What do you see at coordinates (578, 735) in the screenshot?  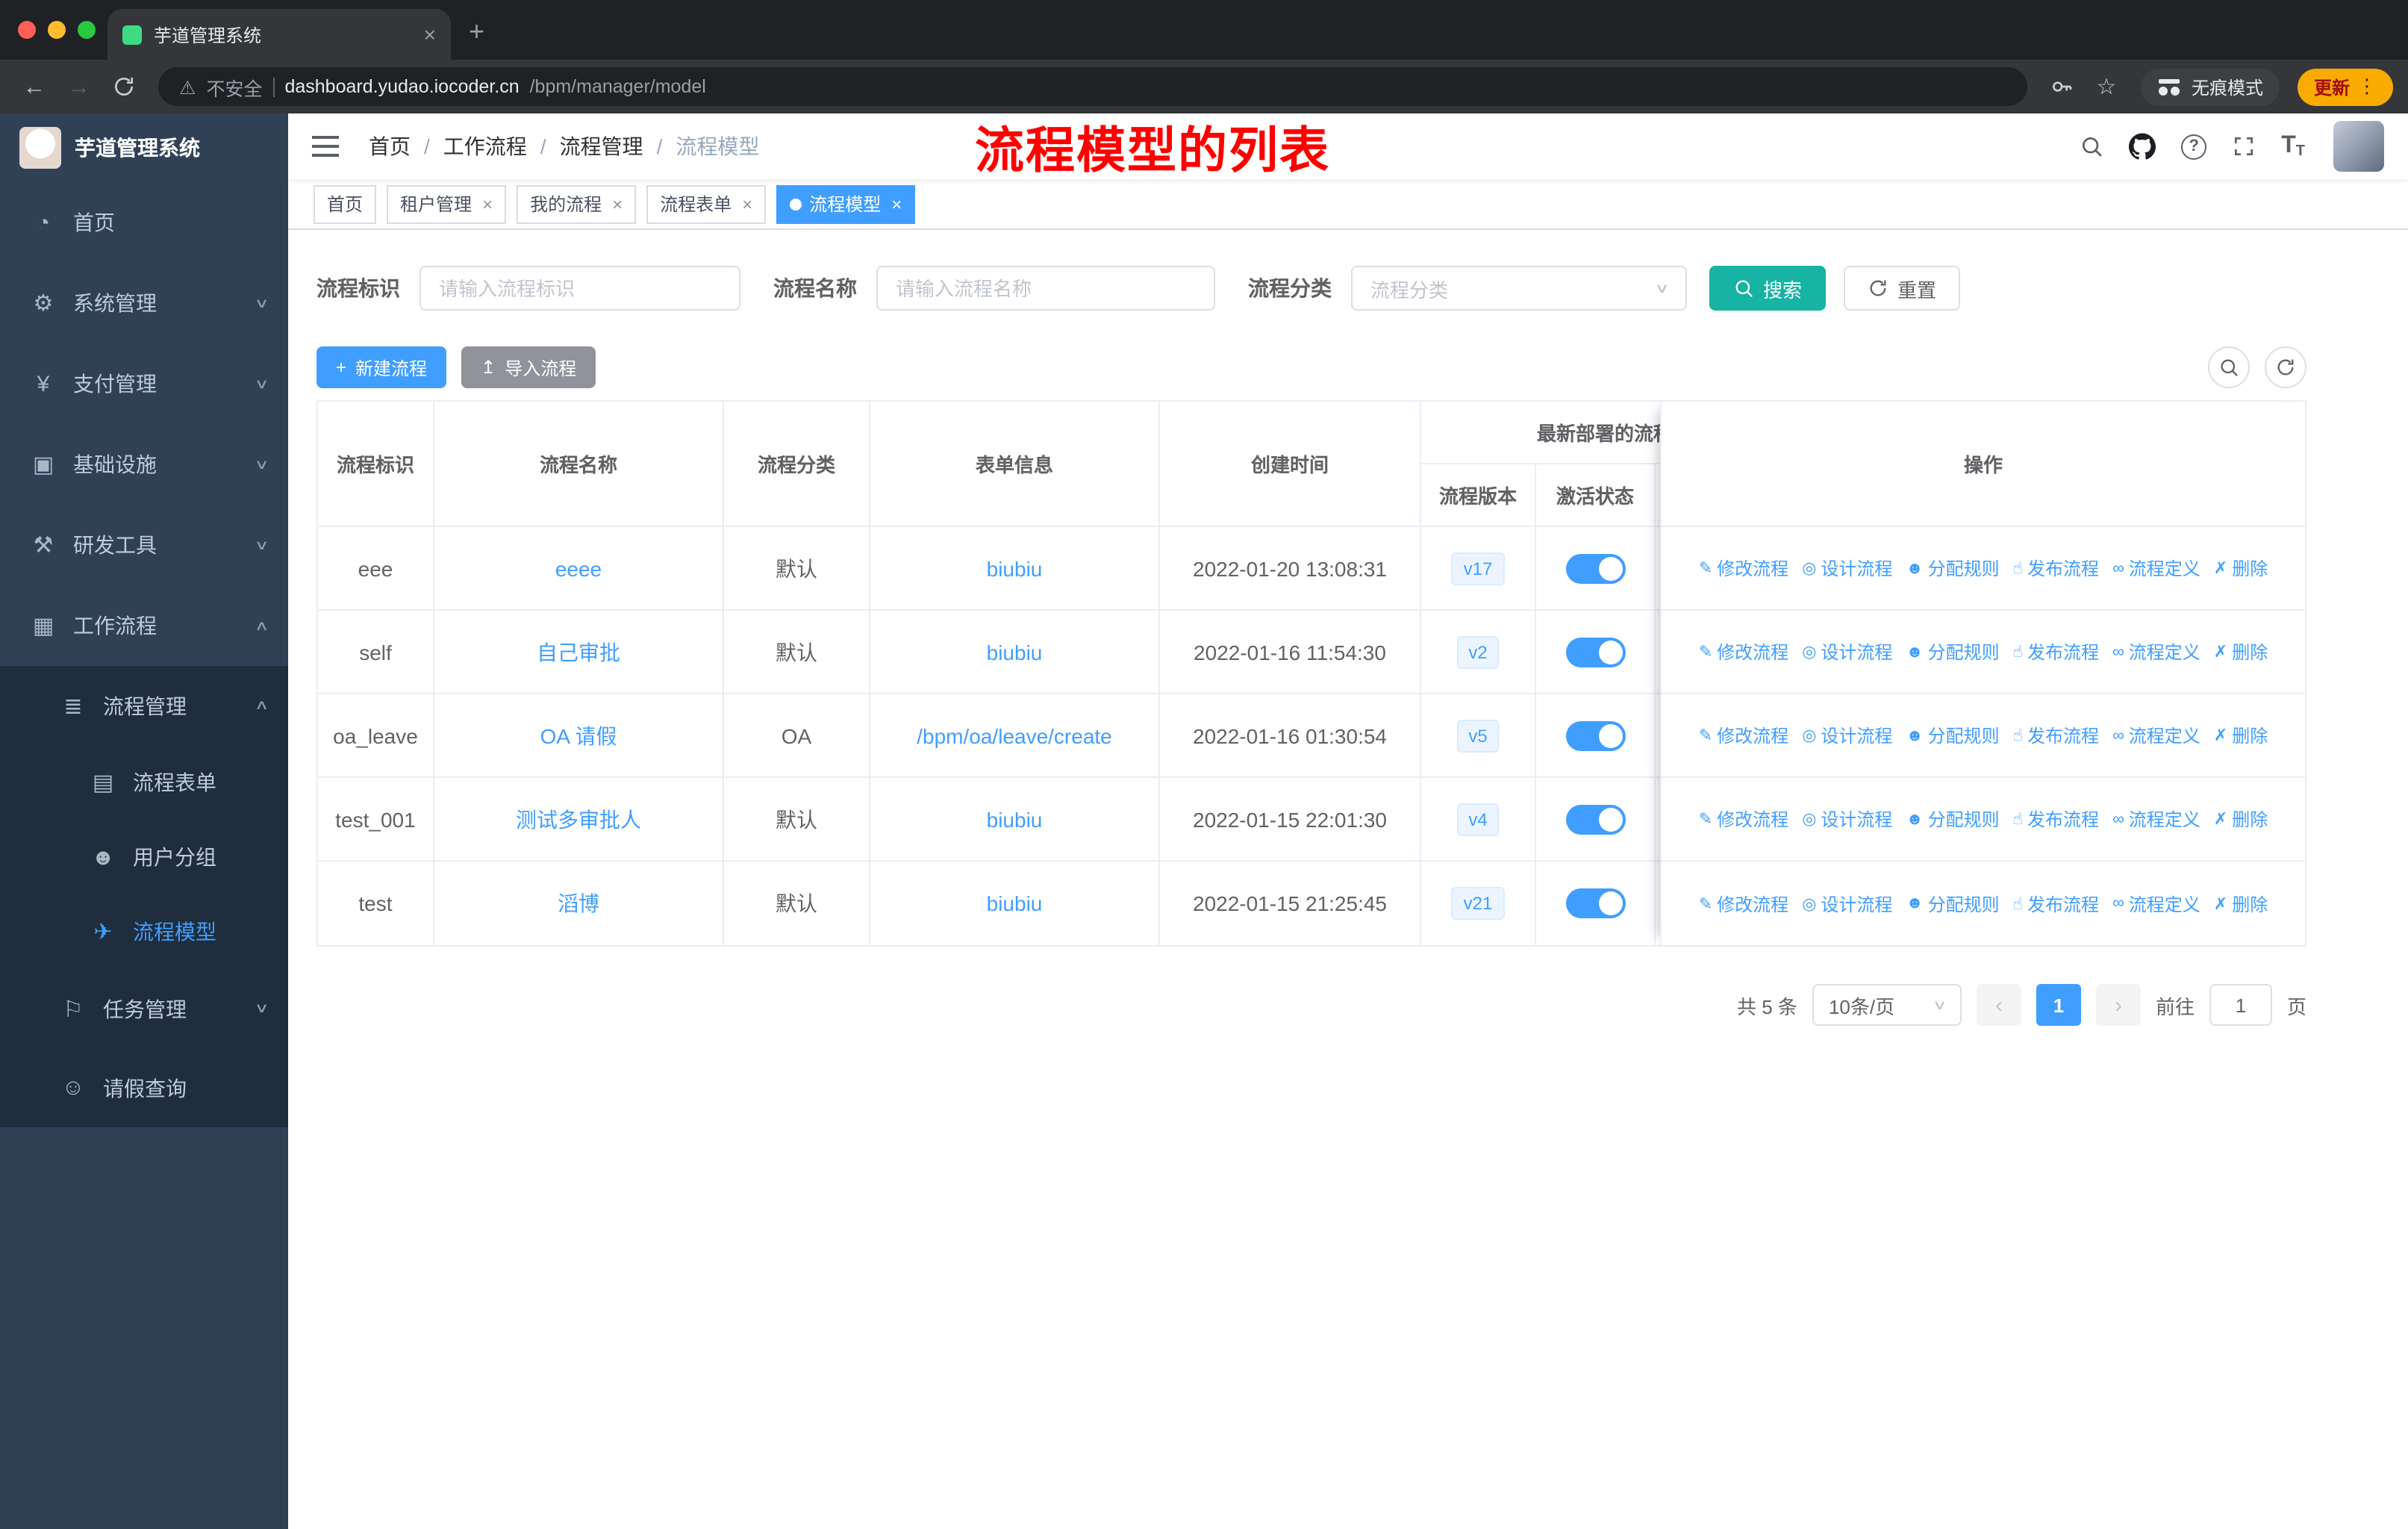 I see `process-name-link: OA 请假` at bounding box center [578, 735].